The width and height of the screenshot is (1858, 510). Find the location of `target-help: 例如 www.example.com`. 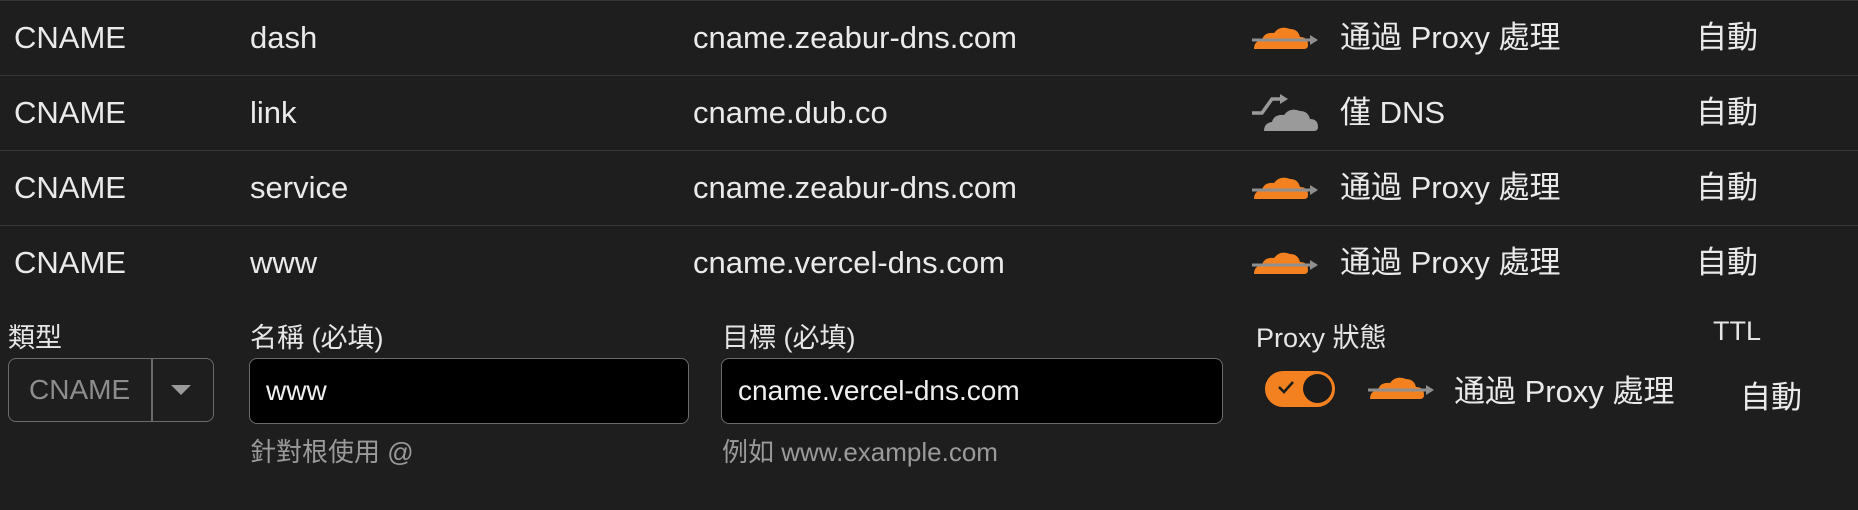

target-help: 例如 www.example.com is located at coordinates (860, 452).